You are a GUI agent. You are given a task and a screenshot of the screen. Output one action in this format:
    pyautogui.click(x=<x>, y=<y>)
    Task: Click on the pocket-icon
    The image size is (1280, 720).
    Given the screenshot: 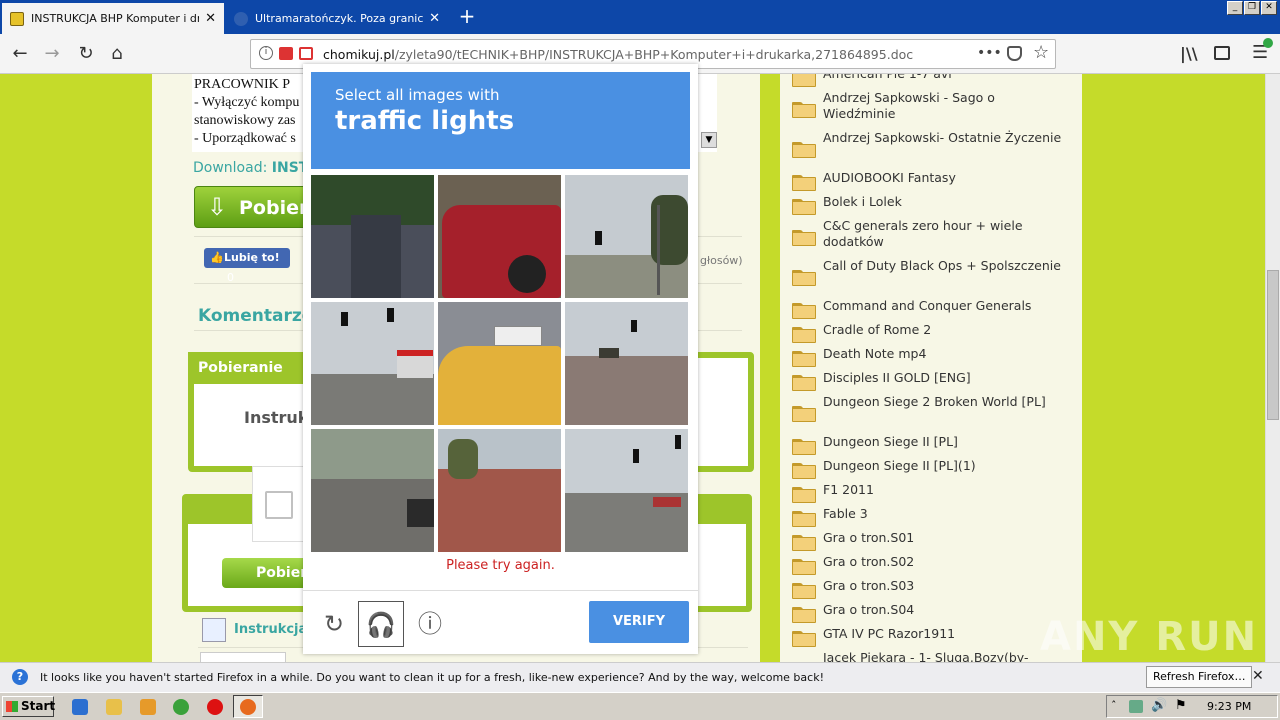 What is the action you would take?
    pyautogui.click(x=1014, y=53)
    